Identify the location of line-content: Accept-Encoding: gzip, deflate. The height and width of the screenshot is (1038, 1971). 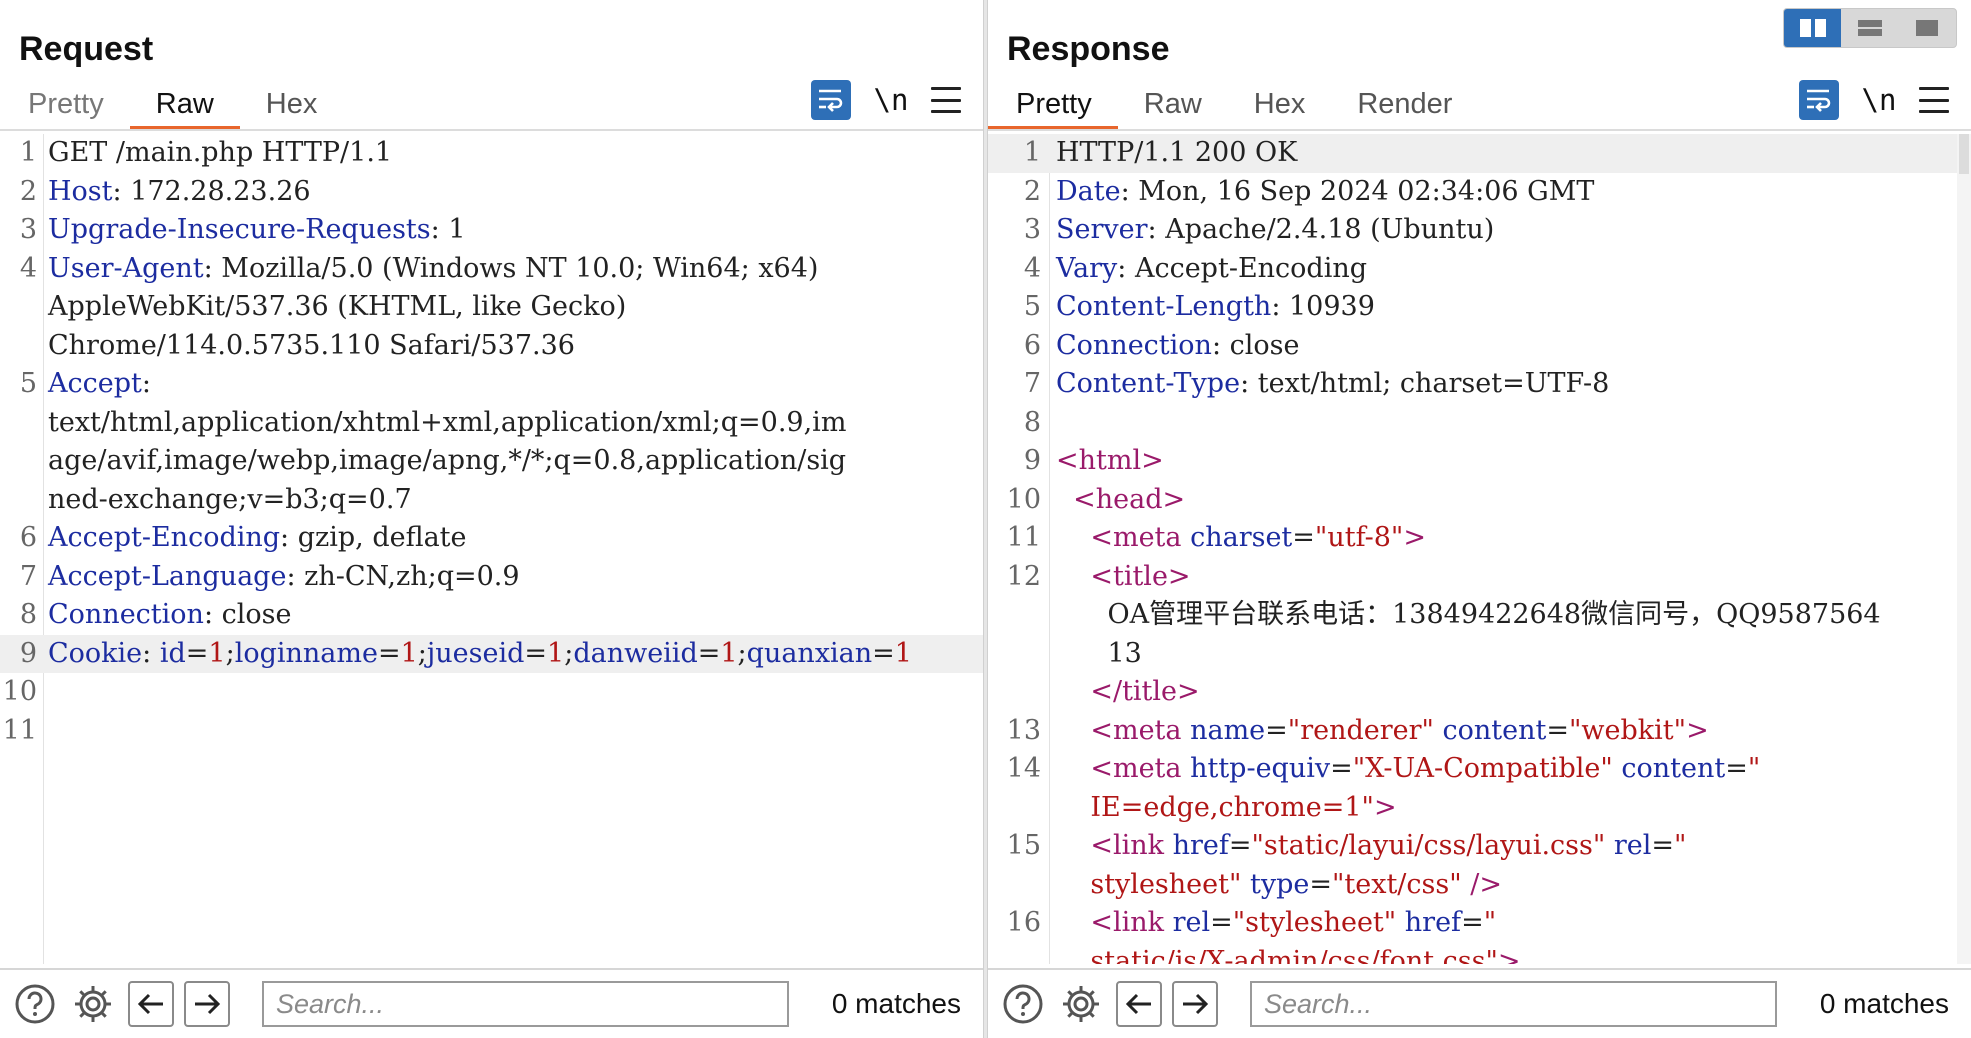
(255, 538).